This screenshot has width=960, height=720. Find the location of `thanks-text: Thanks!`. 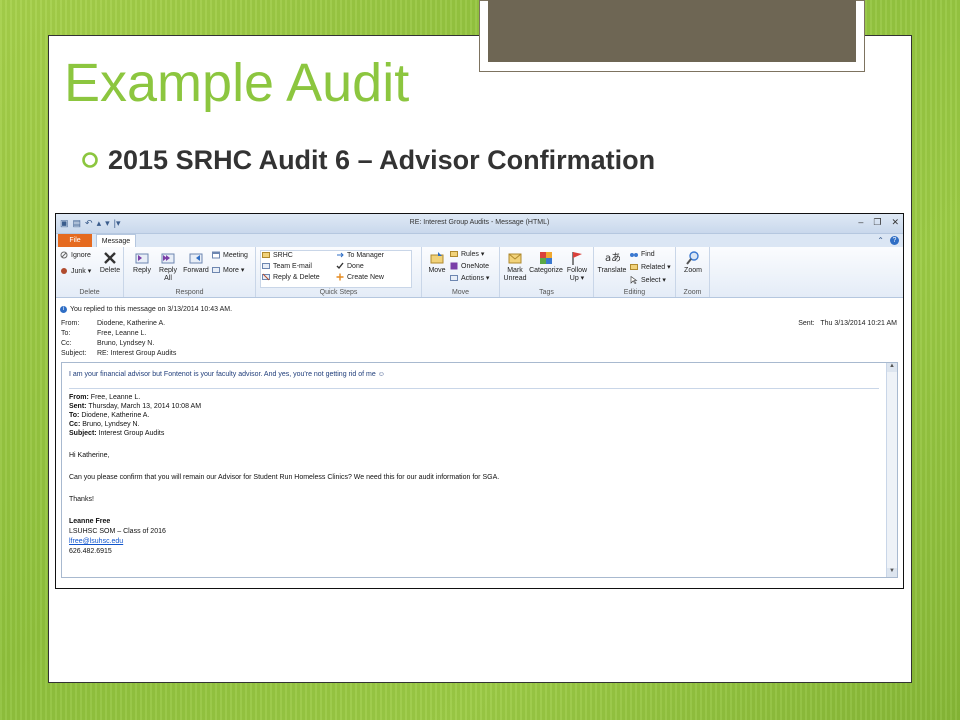

thanks-text: Thanks! is located at coordinates (81, 499).